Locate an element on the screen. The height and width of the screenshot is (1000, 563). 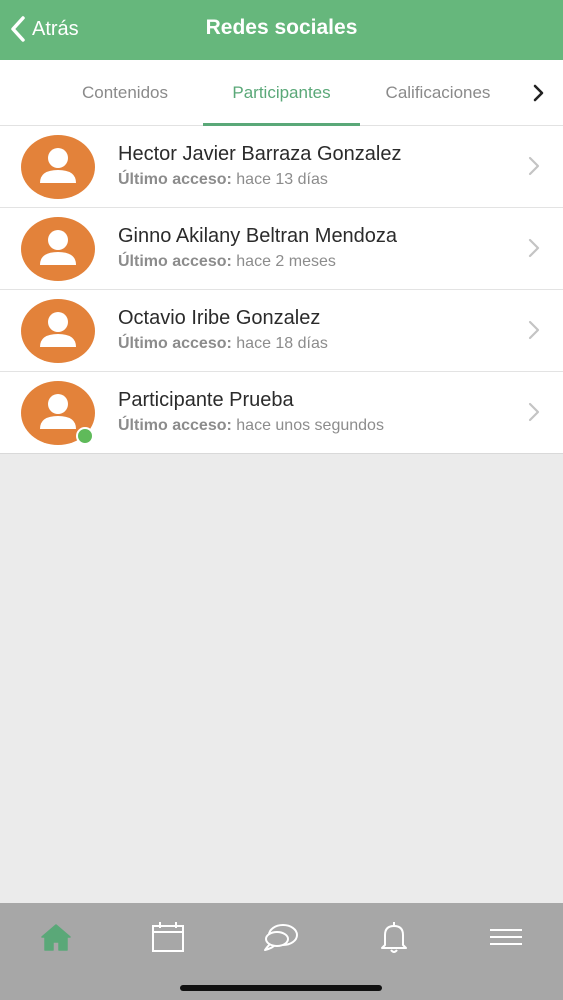
last-access: Último acceso: hace unos segundos is located at coordinates (251, 426).